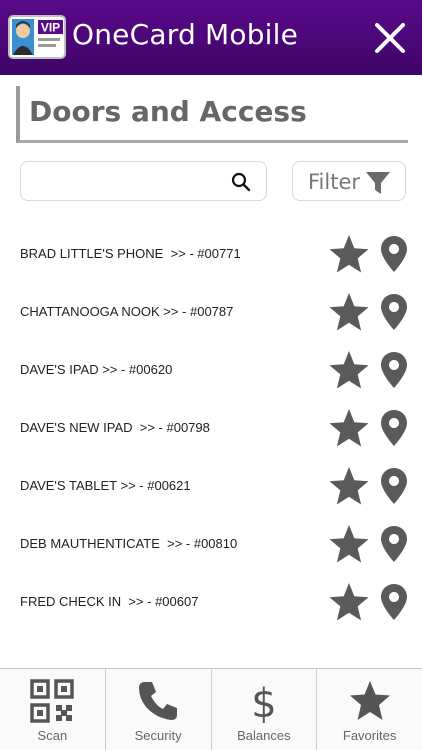 This screenshot has height=750, width=422. I want to click on door-list-item: DAVE'S IPAD >> - #00620, so click(211, 370).